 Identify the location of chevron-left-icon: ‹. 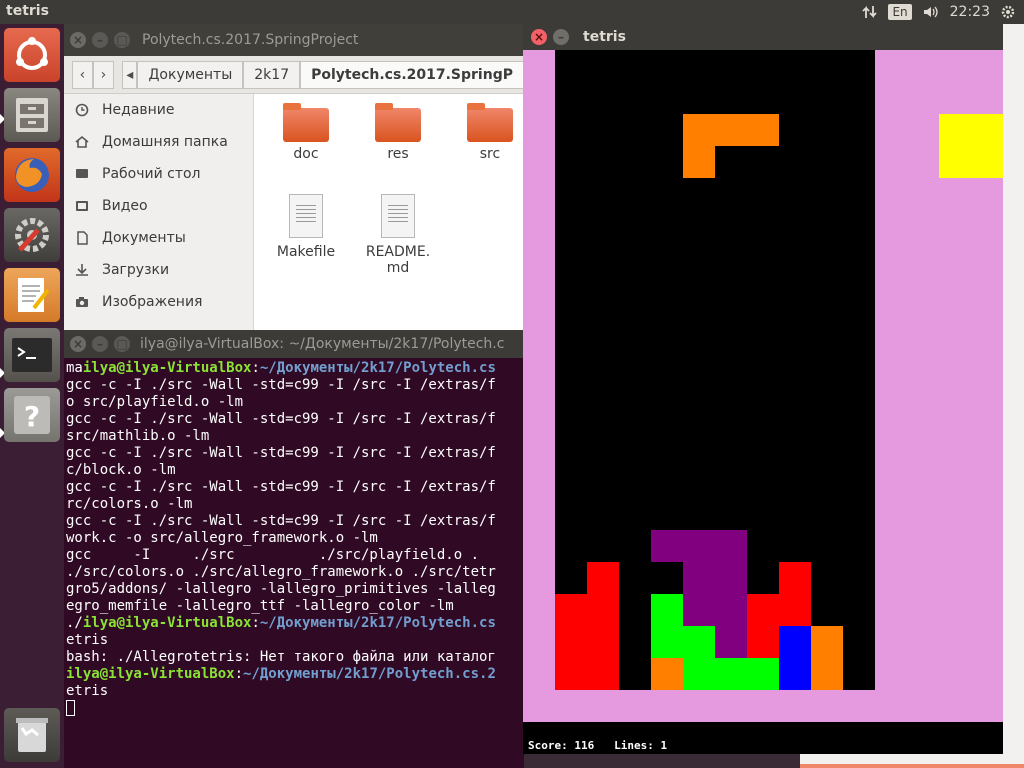
(82, 74).